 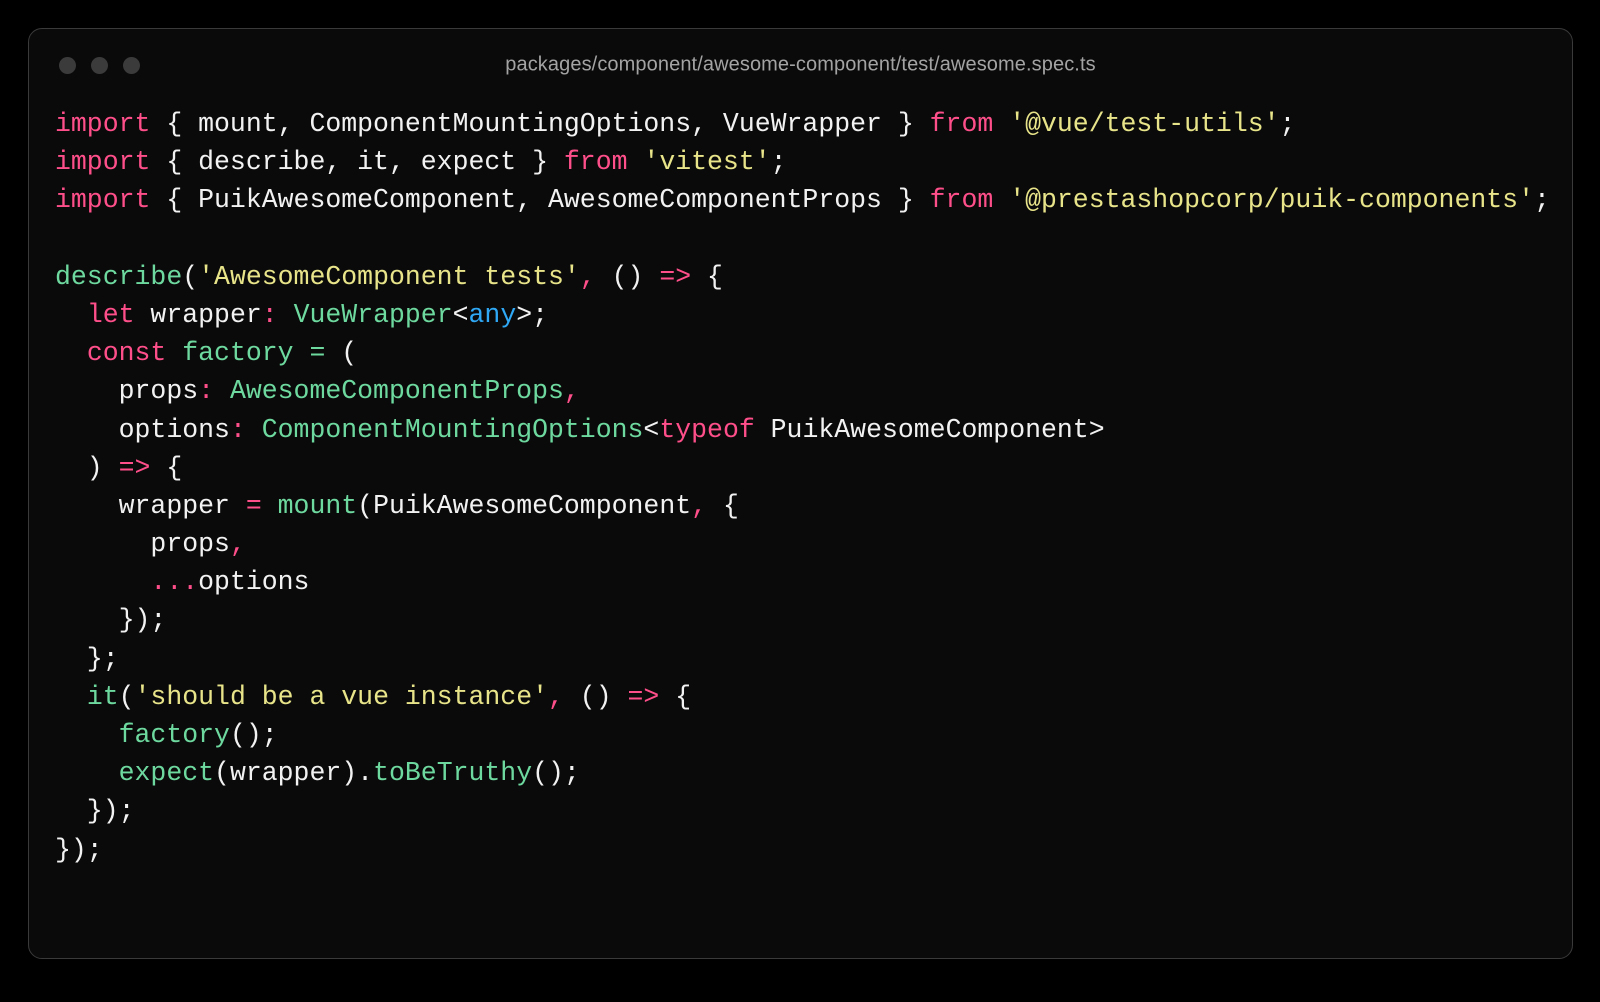 What do you see at coordinates (190, 276) in the screenshot?
I see `code-token: (` at bounding box center [190, 276].